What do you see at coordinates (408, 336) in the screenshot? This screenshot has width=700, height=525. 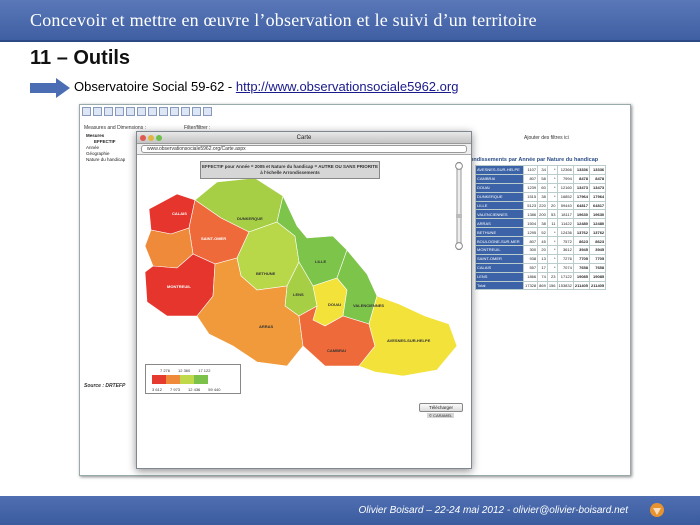 I see `region-avesnes` at bounding box center [408, 336].